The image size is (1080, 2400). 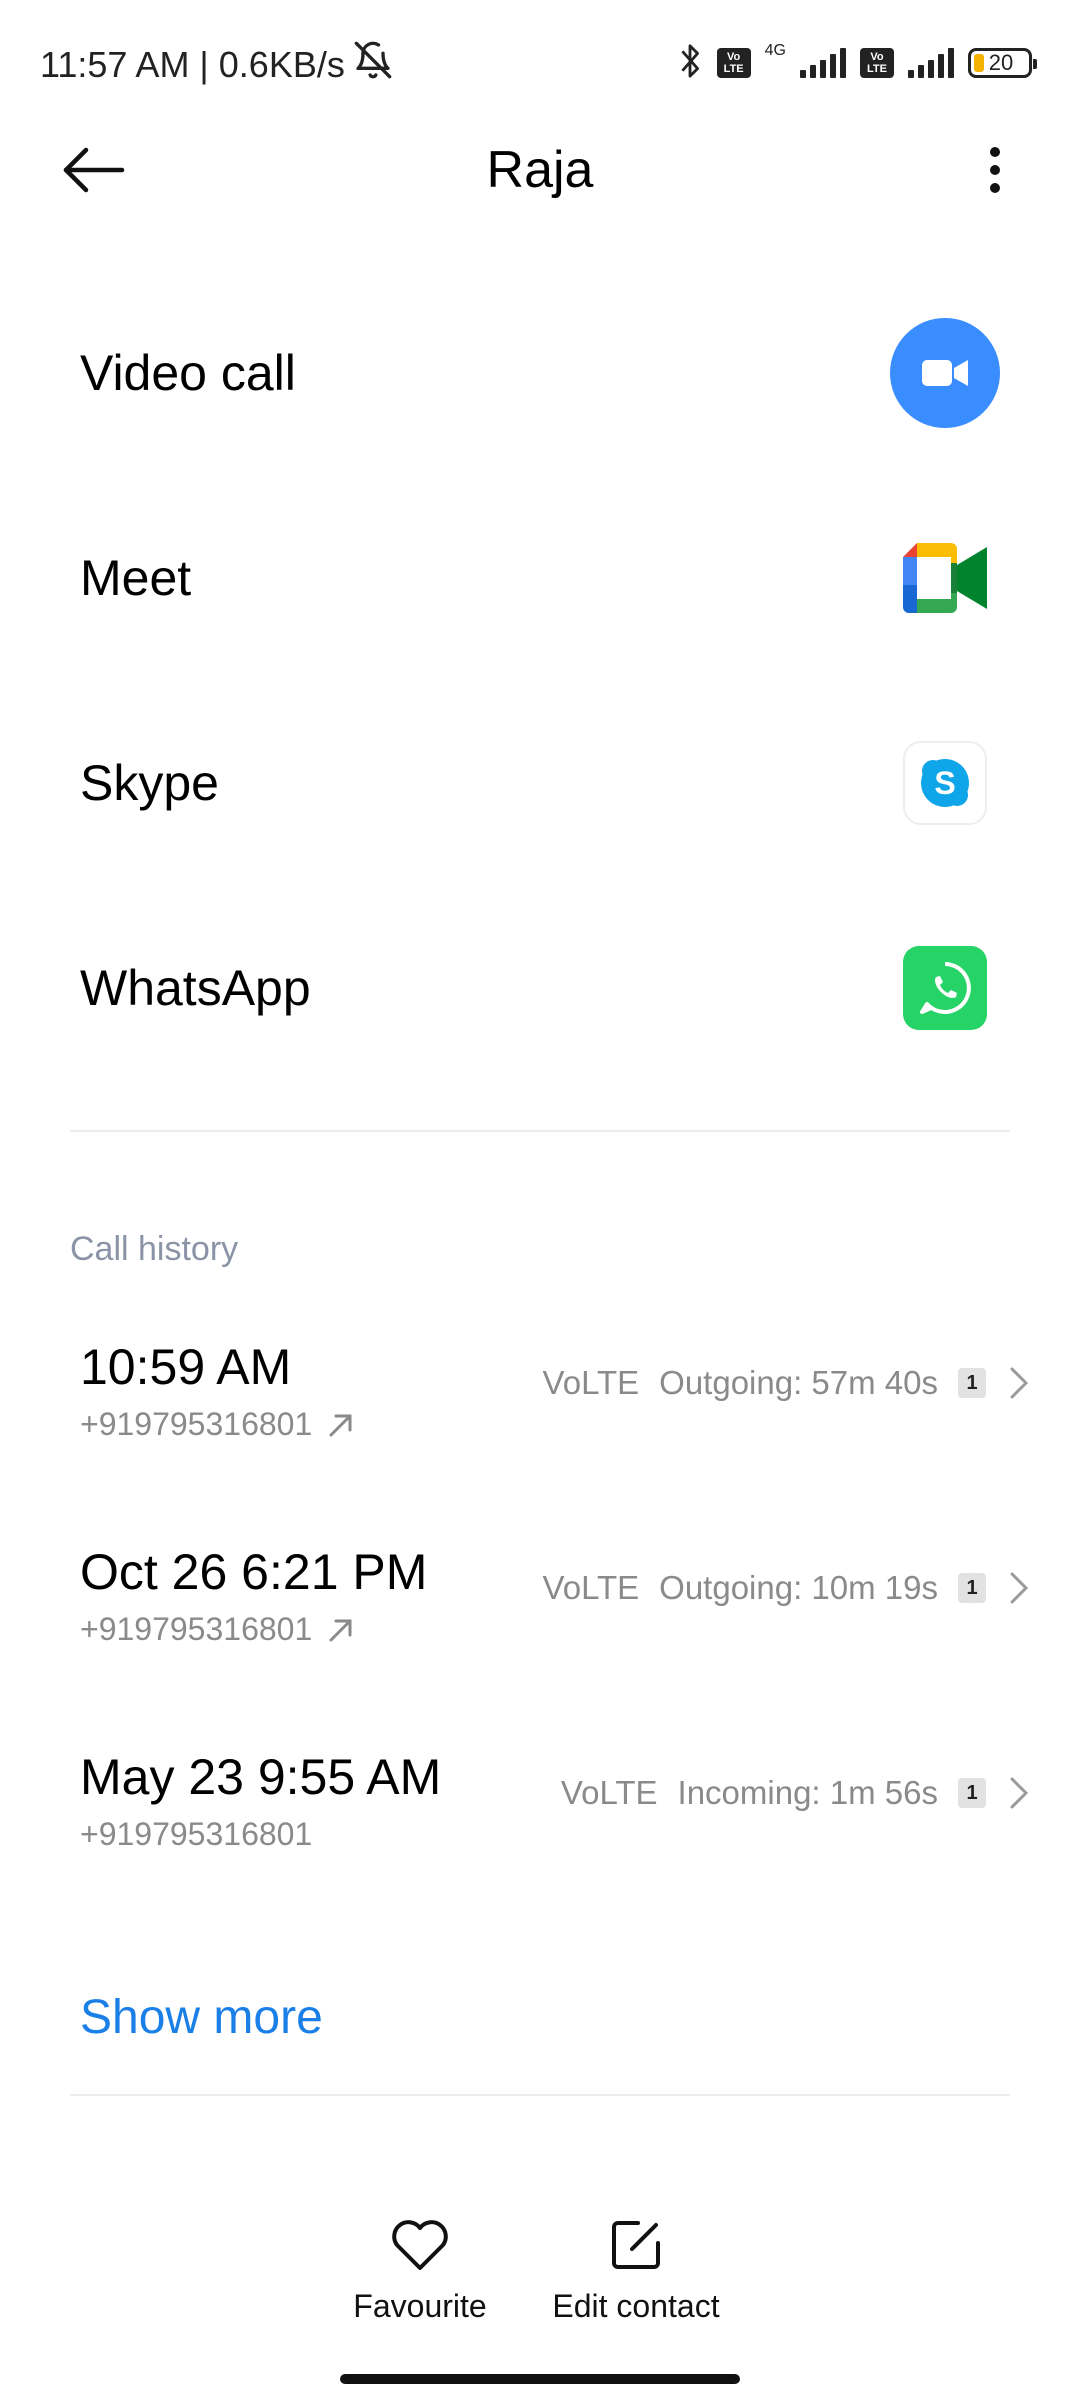 I want to click on favourite-label: Favourite, so click(x=420, y=2306).